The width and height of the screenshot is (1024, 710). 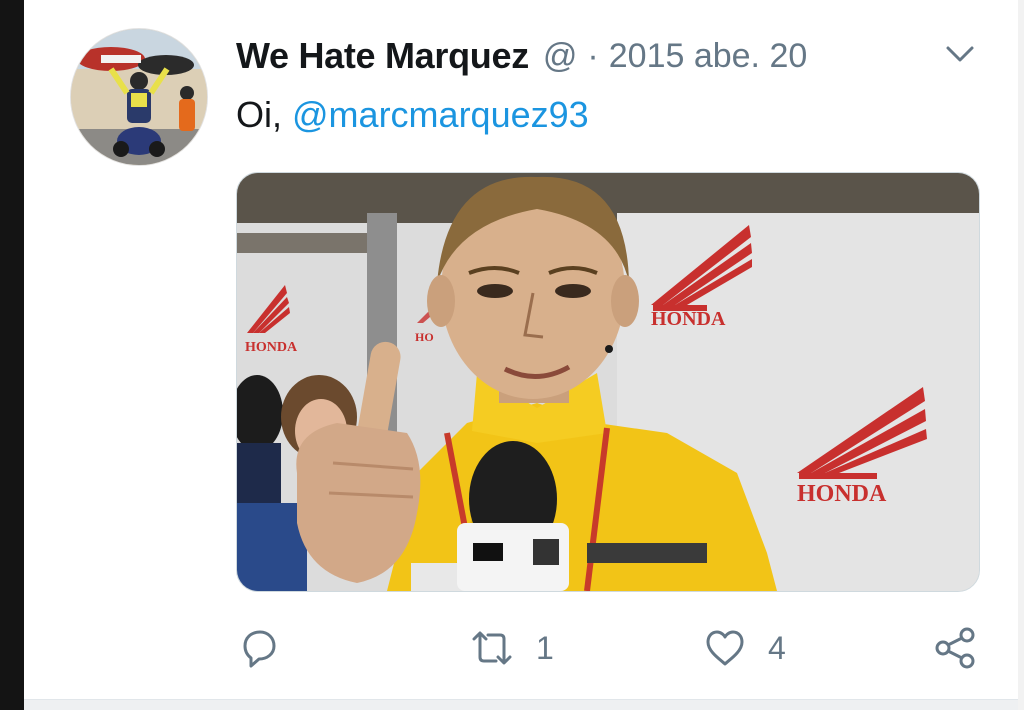 I want to click on share-button, so click(x=955, y=648).